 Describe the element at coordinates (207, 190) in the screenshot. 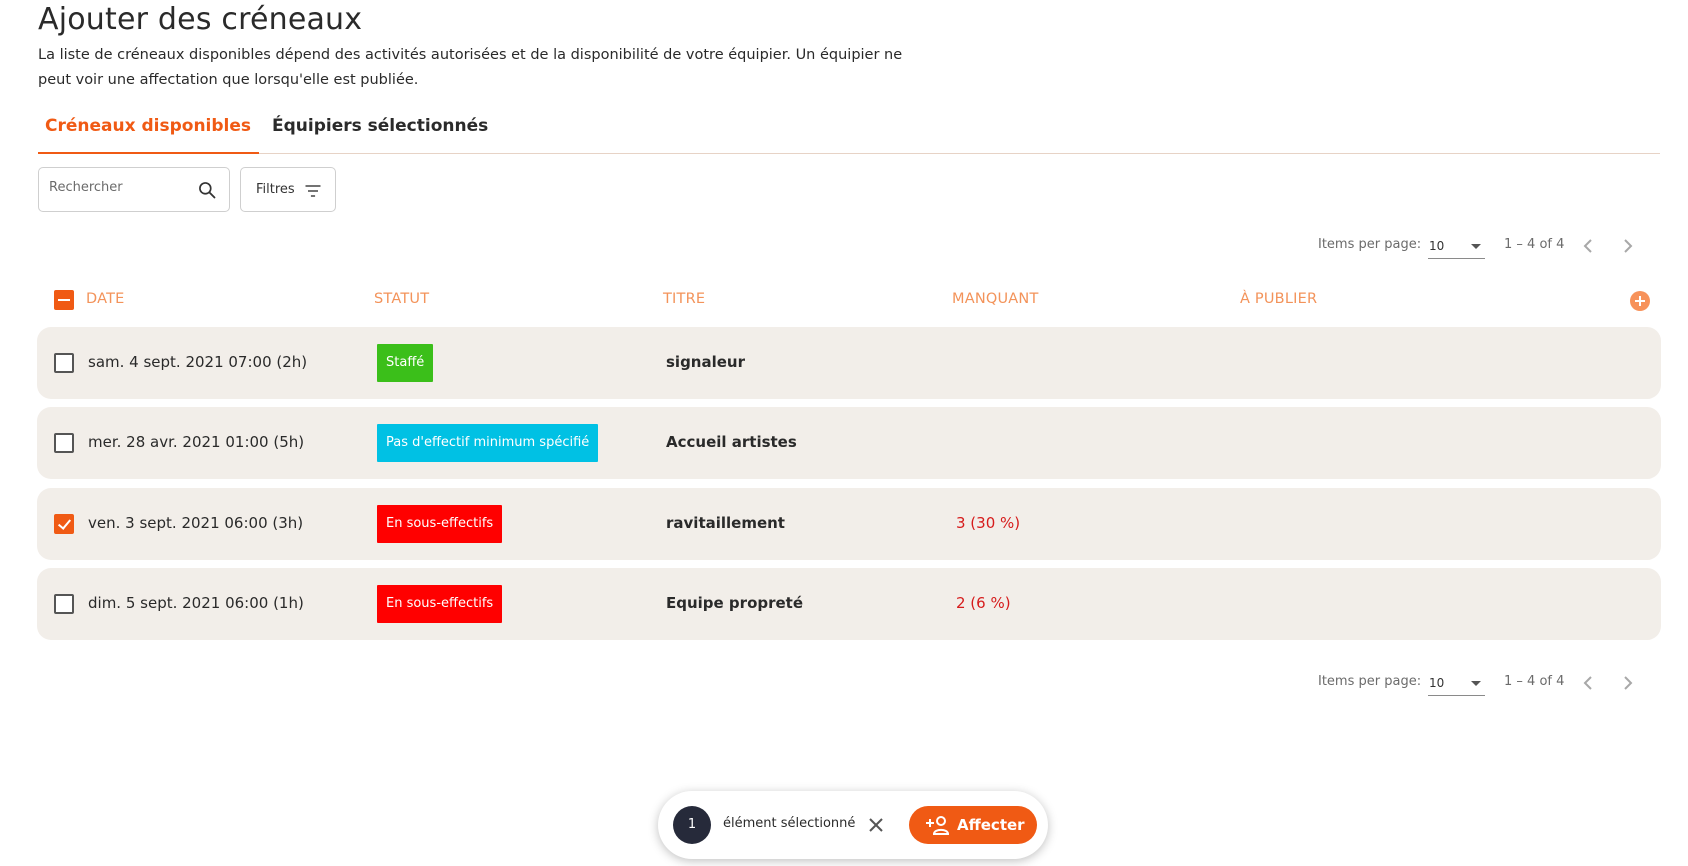

I see `search-icon` at that location.